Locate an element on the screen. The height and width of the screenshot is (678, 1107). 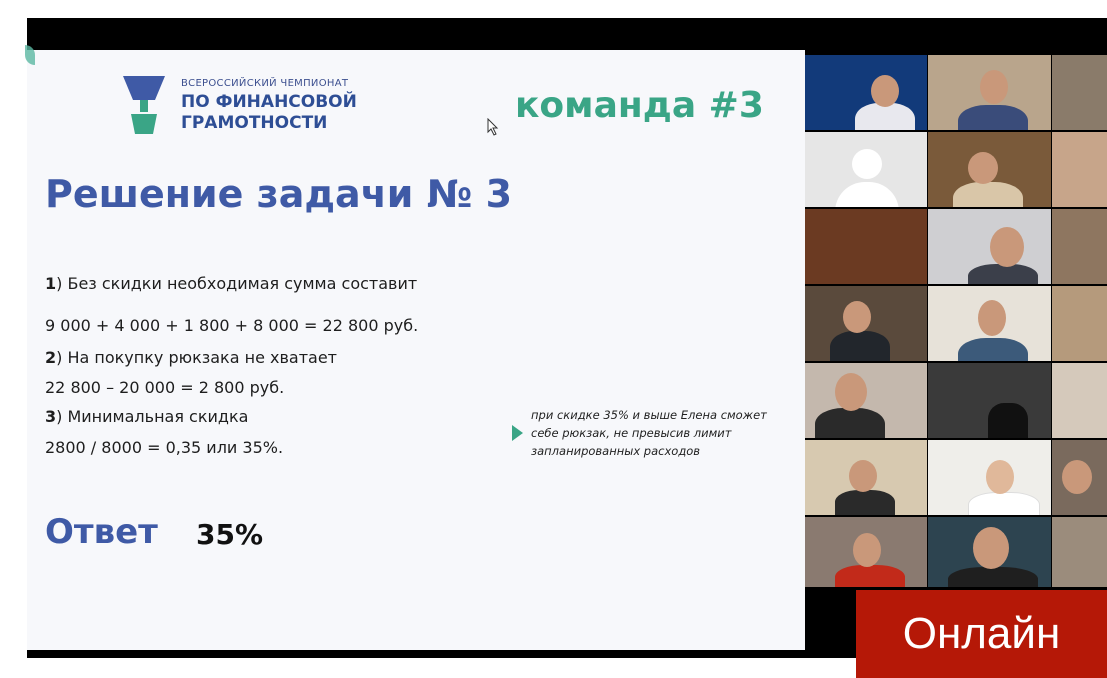
step-3: 3) Минимальная скидка is located at coordinates (146, 416).